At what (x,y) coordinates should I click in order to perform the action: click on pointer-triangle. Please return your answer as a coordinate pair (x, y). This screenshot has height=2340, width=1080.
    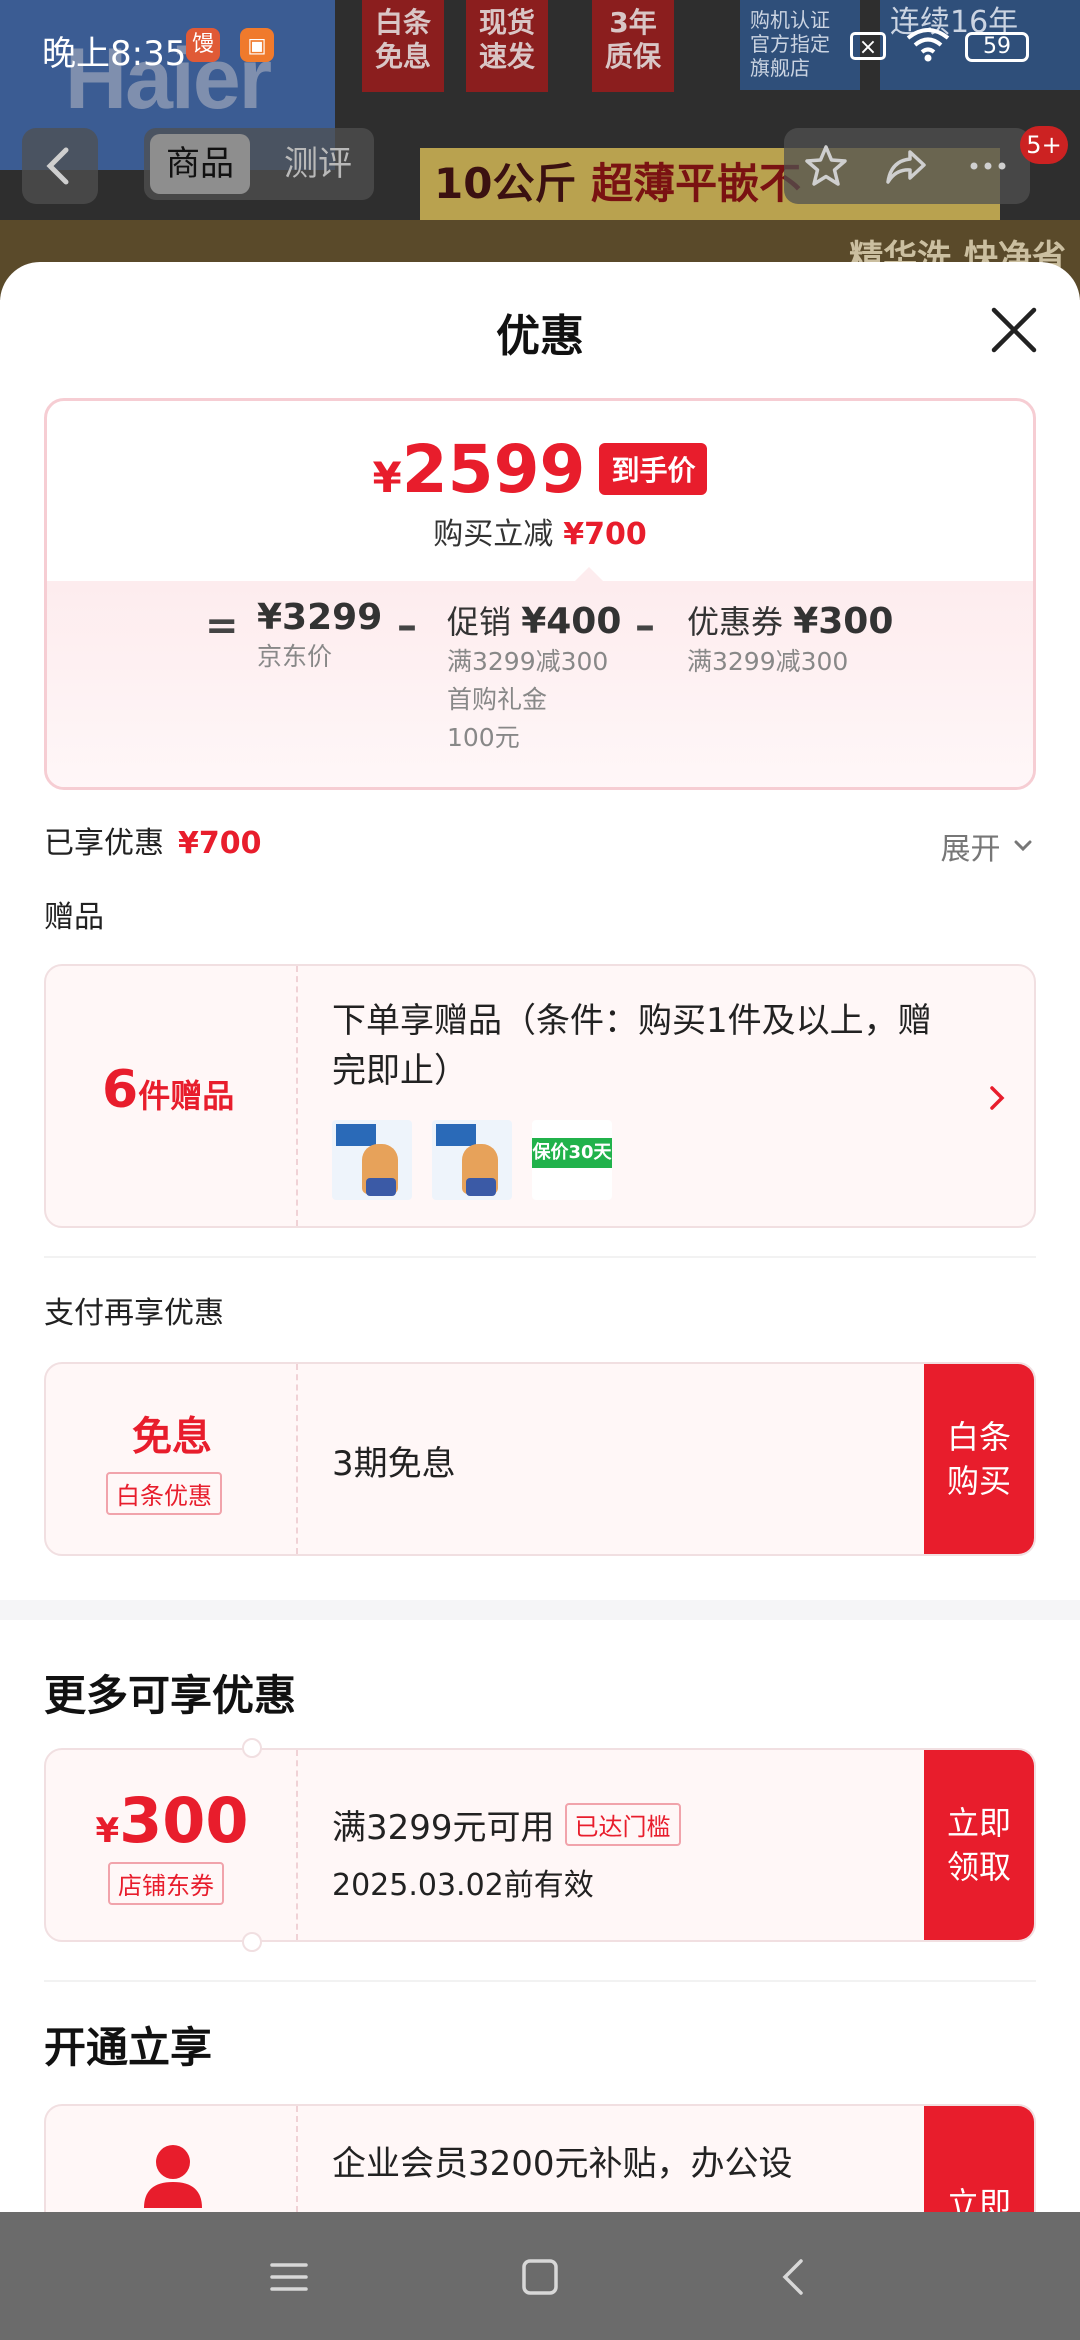
    Looking at the image, I should click on (589, 574).